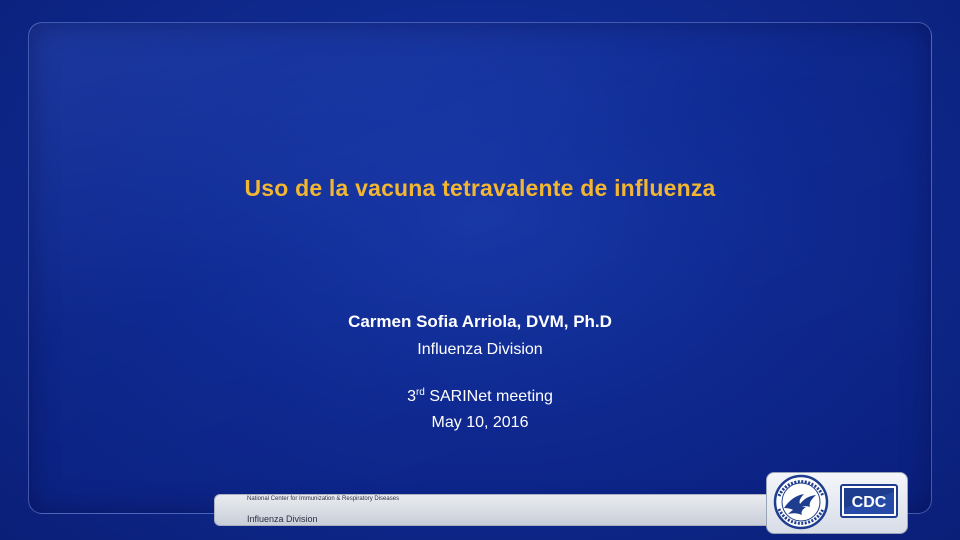 Image resolution: width=960 pixels, height=540 pixels. Describe the element at coordinates (480, 422) in the screenshot. I see `meeting-date: May 10, 2016` at that location.